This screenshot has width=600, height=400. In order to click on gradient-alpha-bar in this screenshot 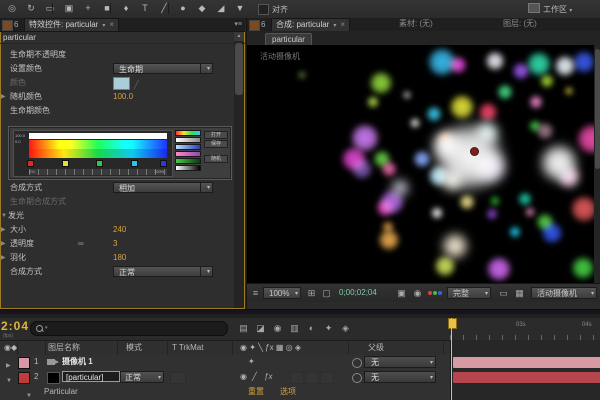, I will do `click(98, 136)`.